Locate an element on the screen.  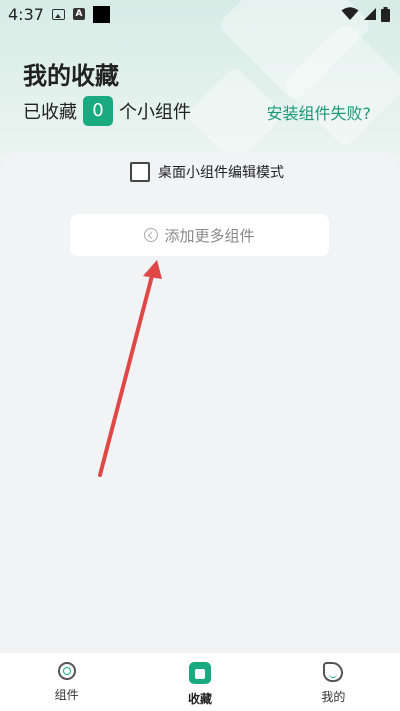
nav-item-favorites: 收藏 is located at coordinates (199, 682).